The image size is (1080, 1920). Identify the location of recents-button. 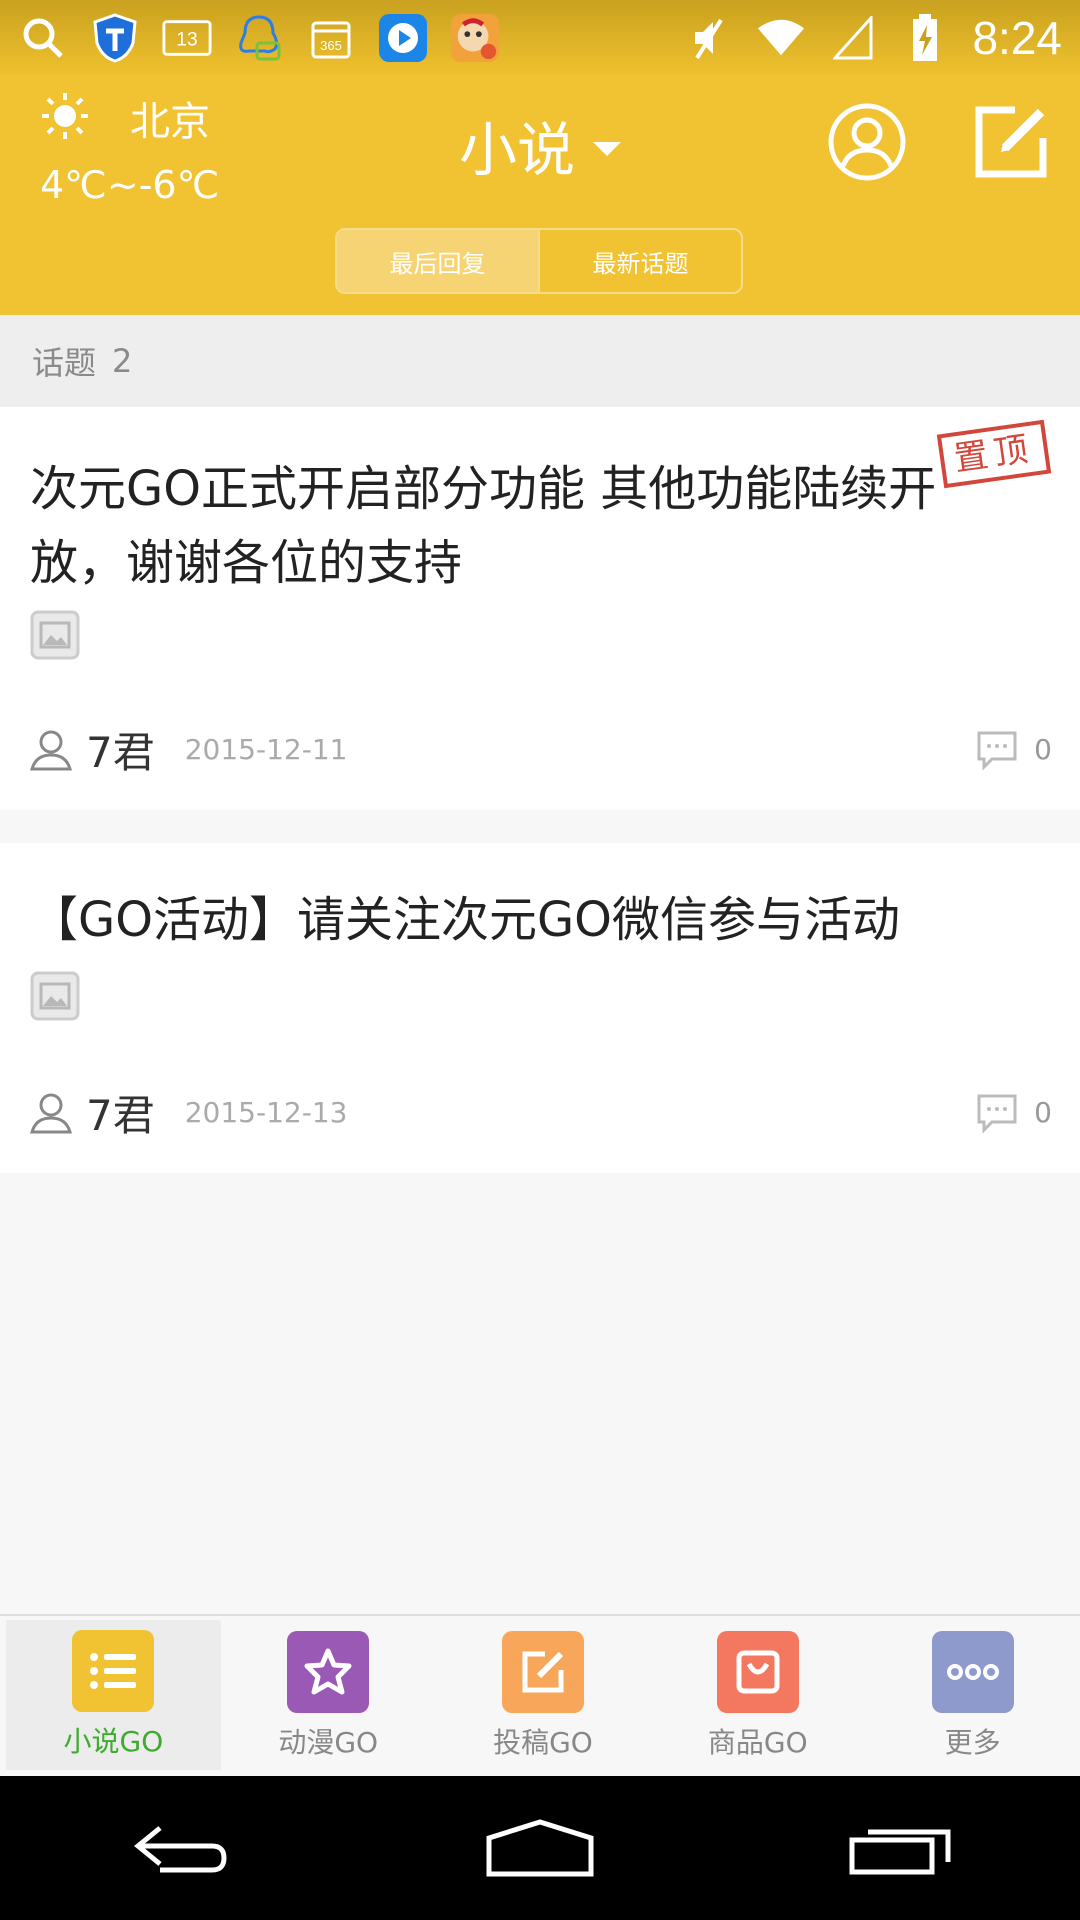
(900, 1848).